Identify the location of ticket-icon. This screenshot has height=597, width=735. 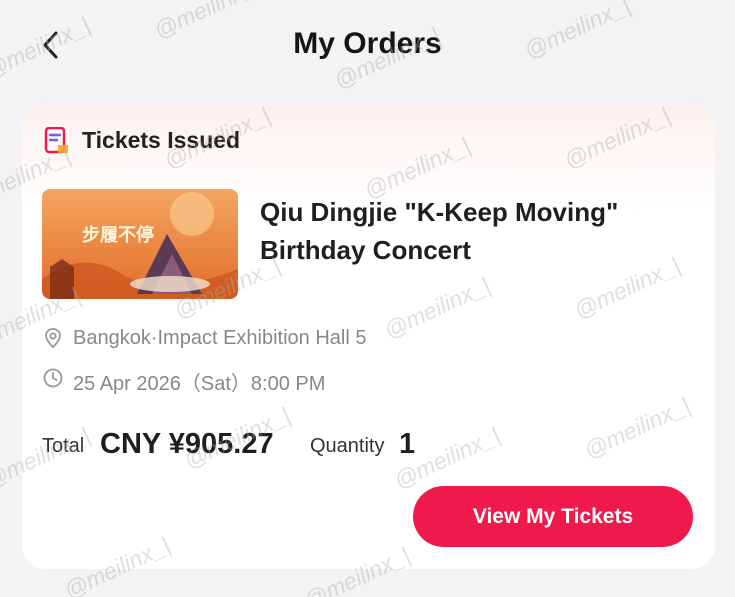
(56, 140).